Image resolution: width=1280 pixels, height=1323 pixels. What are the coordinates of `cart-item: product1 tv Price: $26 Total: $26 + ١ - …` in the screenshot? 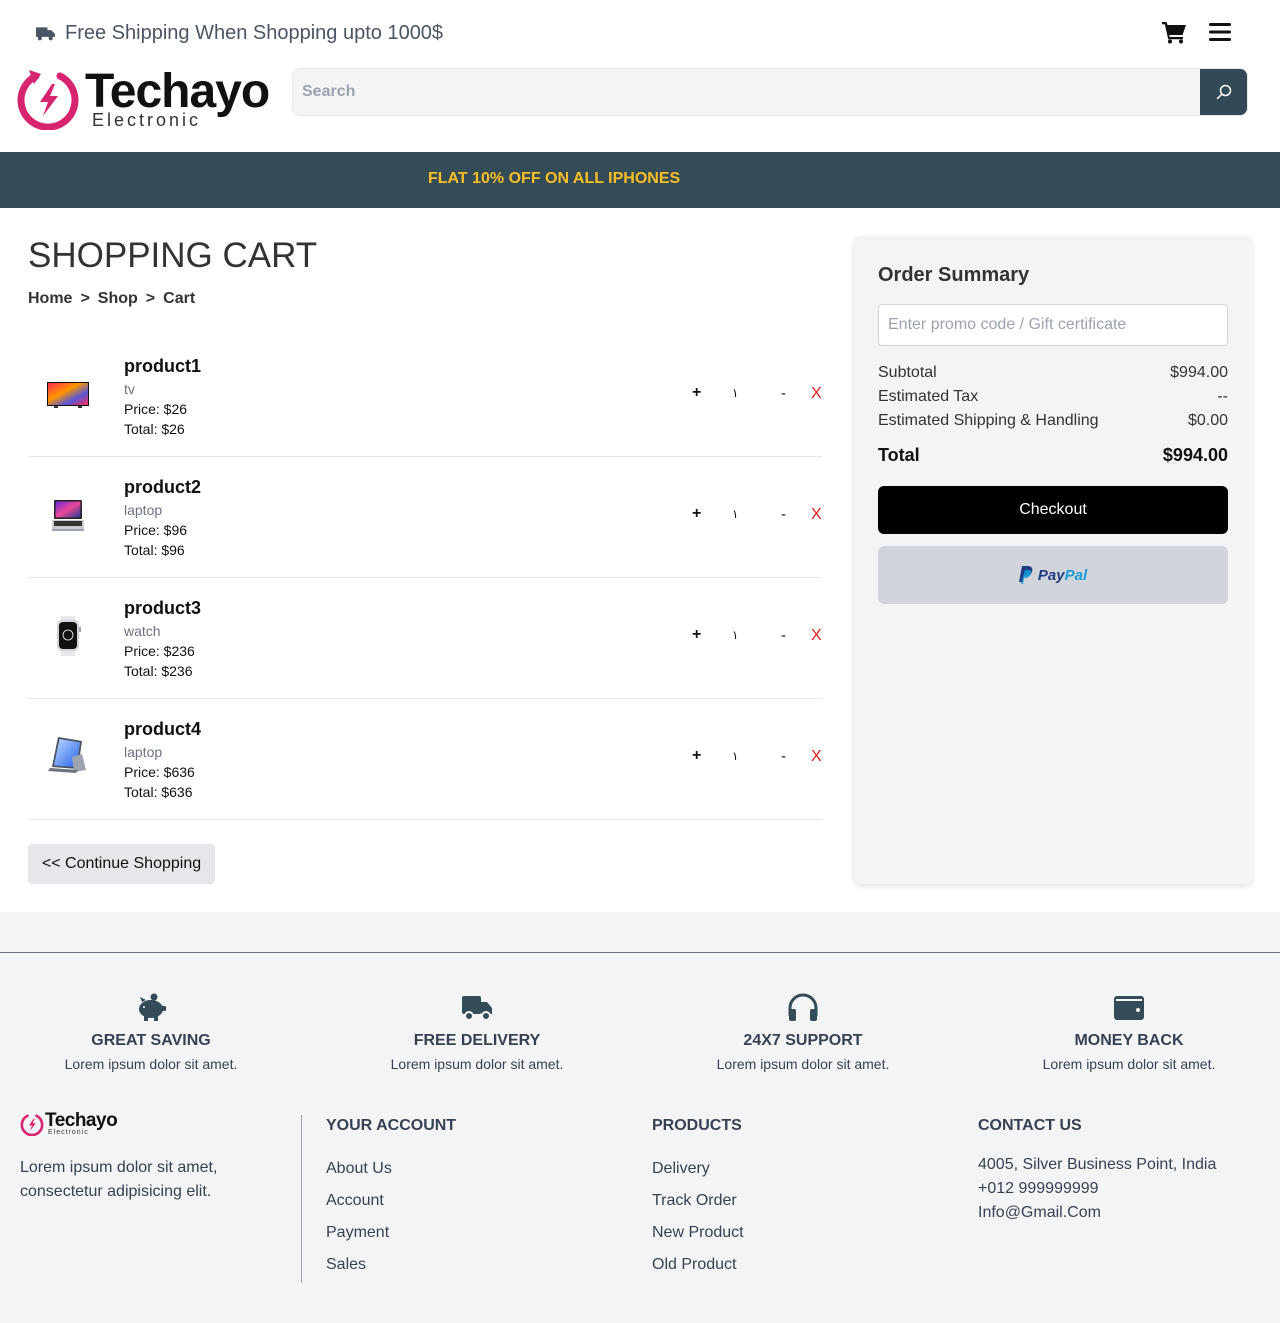 It's located at (425, 396).